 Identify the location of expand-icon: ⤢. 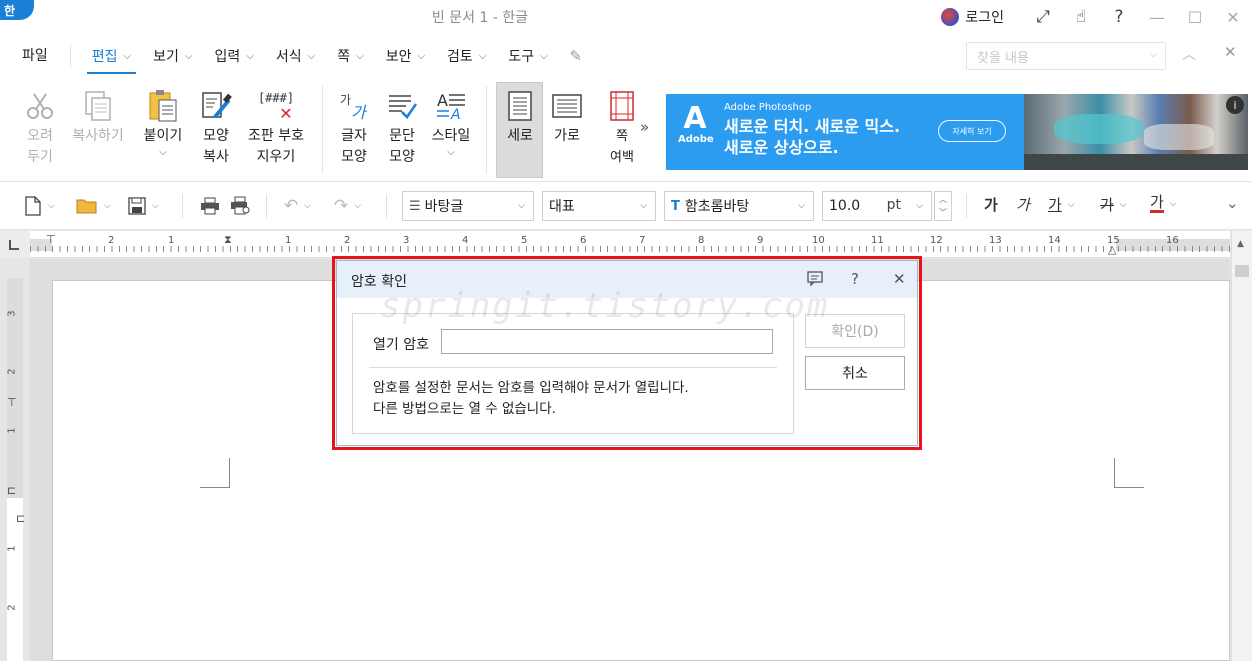
(1043, 17).